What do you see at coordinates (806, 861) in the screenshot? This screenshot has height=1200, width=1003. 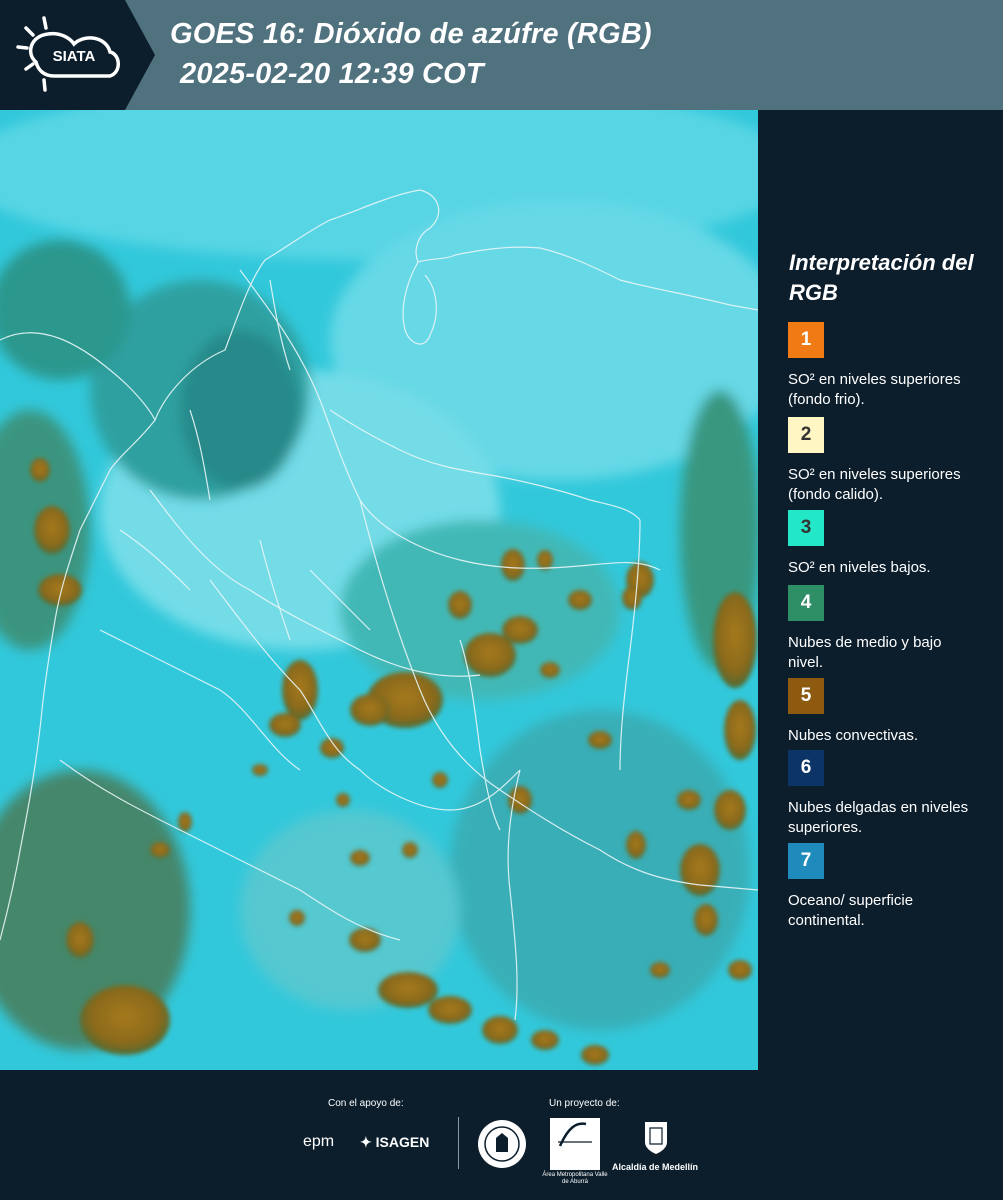 I see `legend-swatch-7: 7` at bounding box center [806, 861].